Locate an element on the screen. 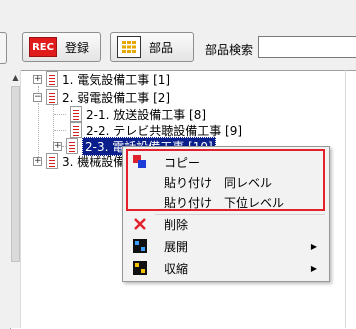 Image resolution: width=356 pixels, height=329 pixels. collapse-icon is located at coordinates (140, 268).